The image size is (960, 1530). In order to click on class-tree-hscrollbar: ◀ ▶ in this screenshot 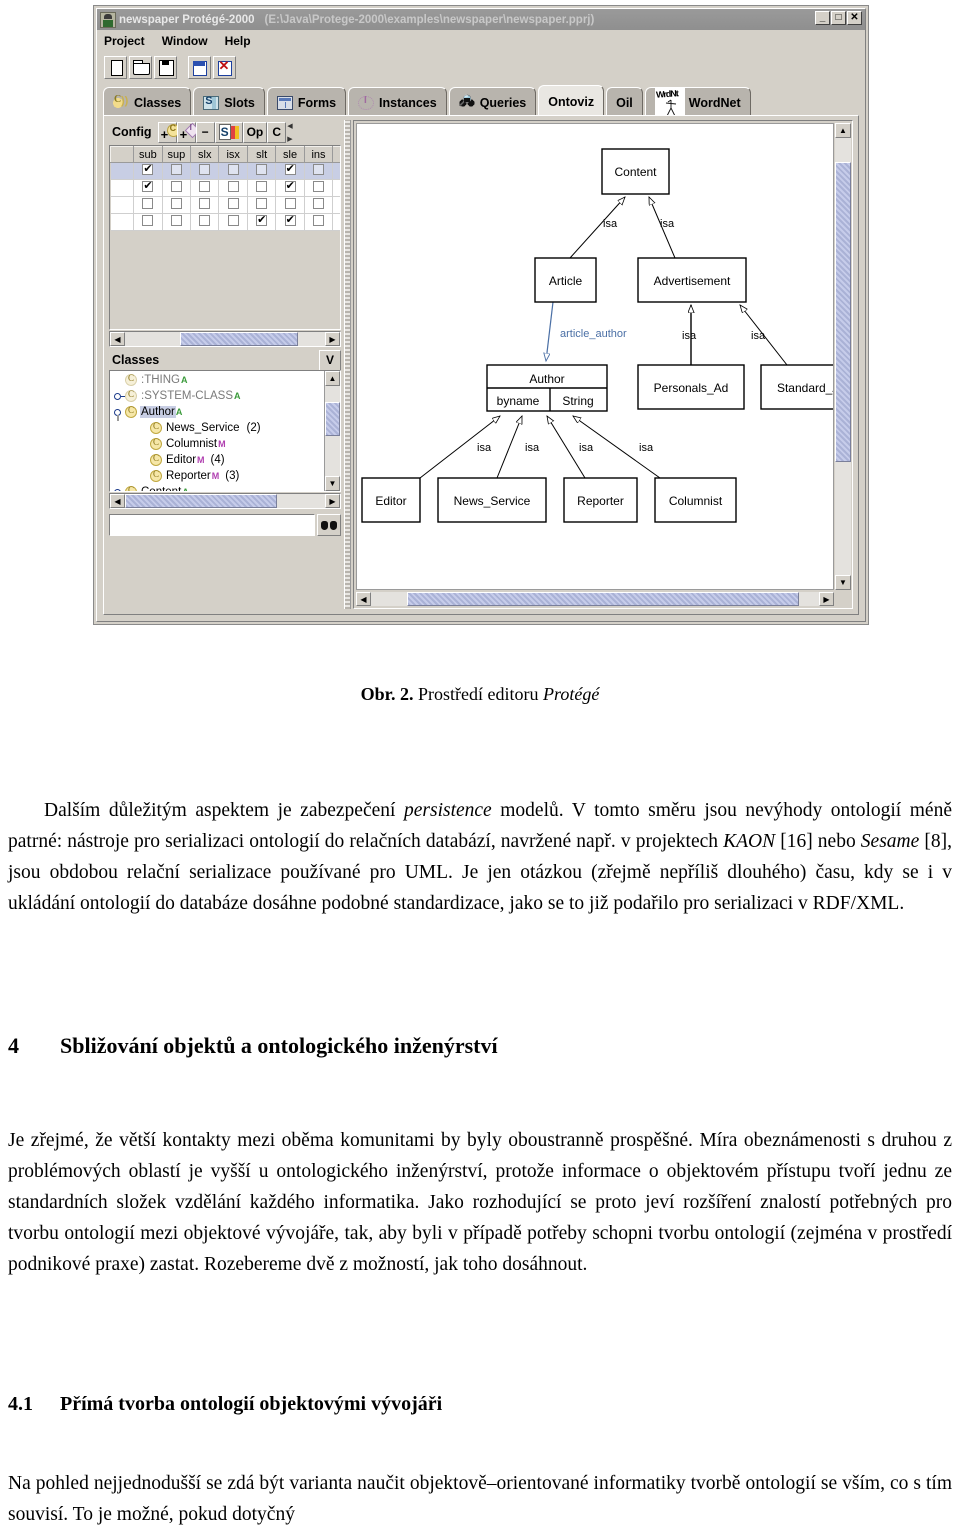, I will do `click(225, 501)`.